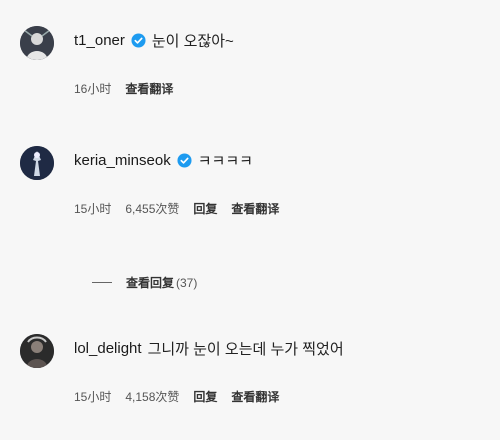  I want to click on comment-text: 눈이 오잖아~, so click(192, 41).